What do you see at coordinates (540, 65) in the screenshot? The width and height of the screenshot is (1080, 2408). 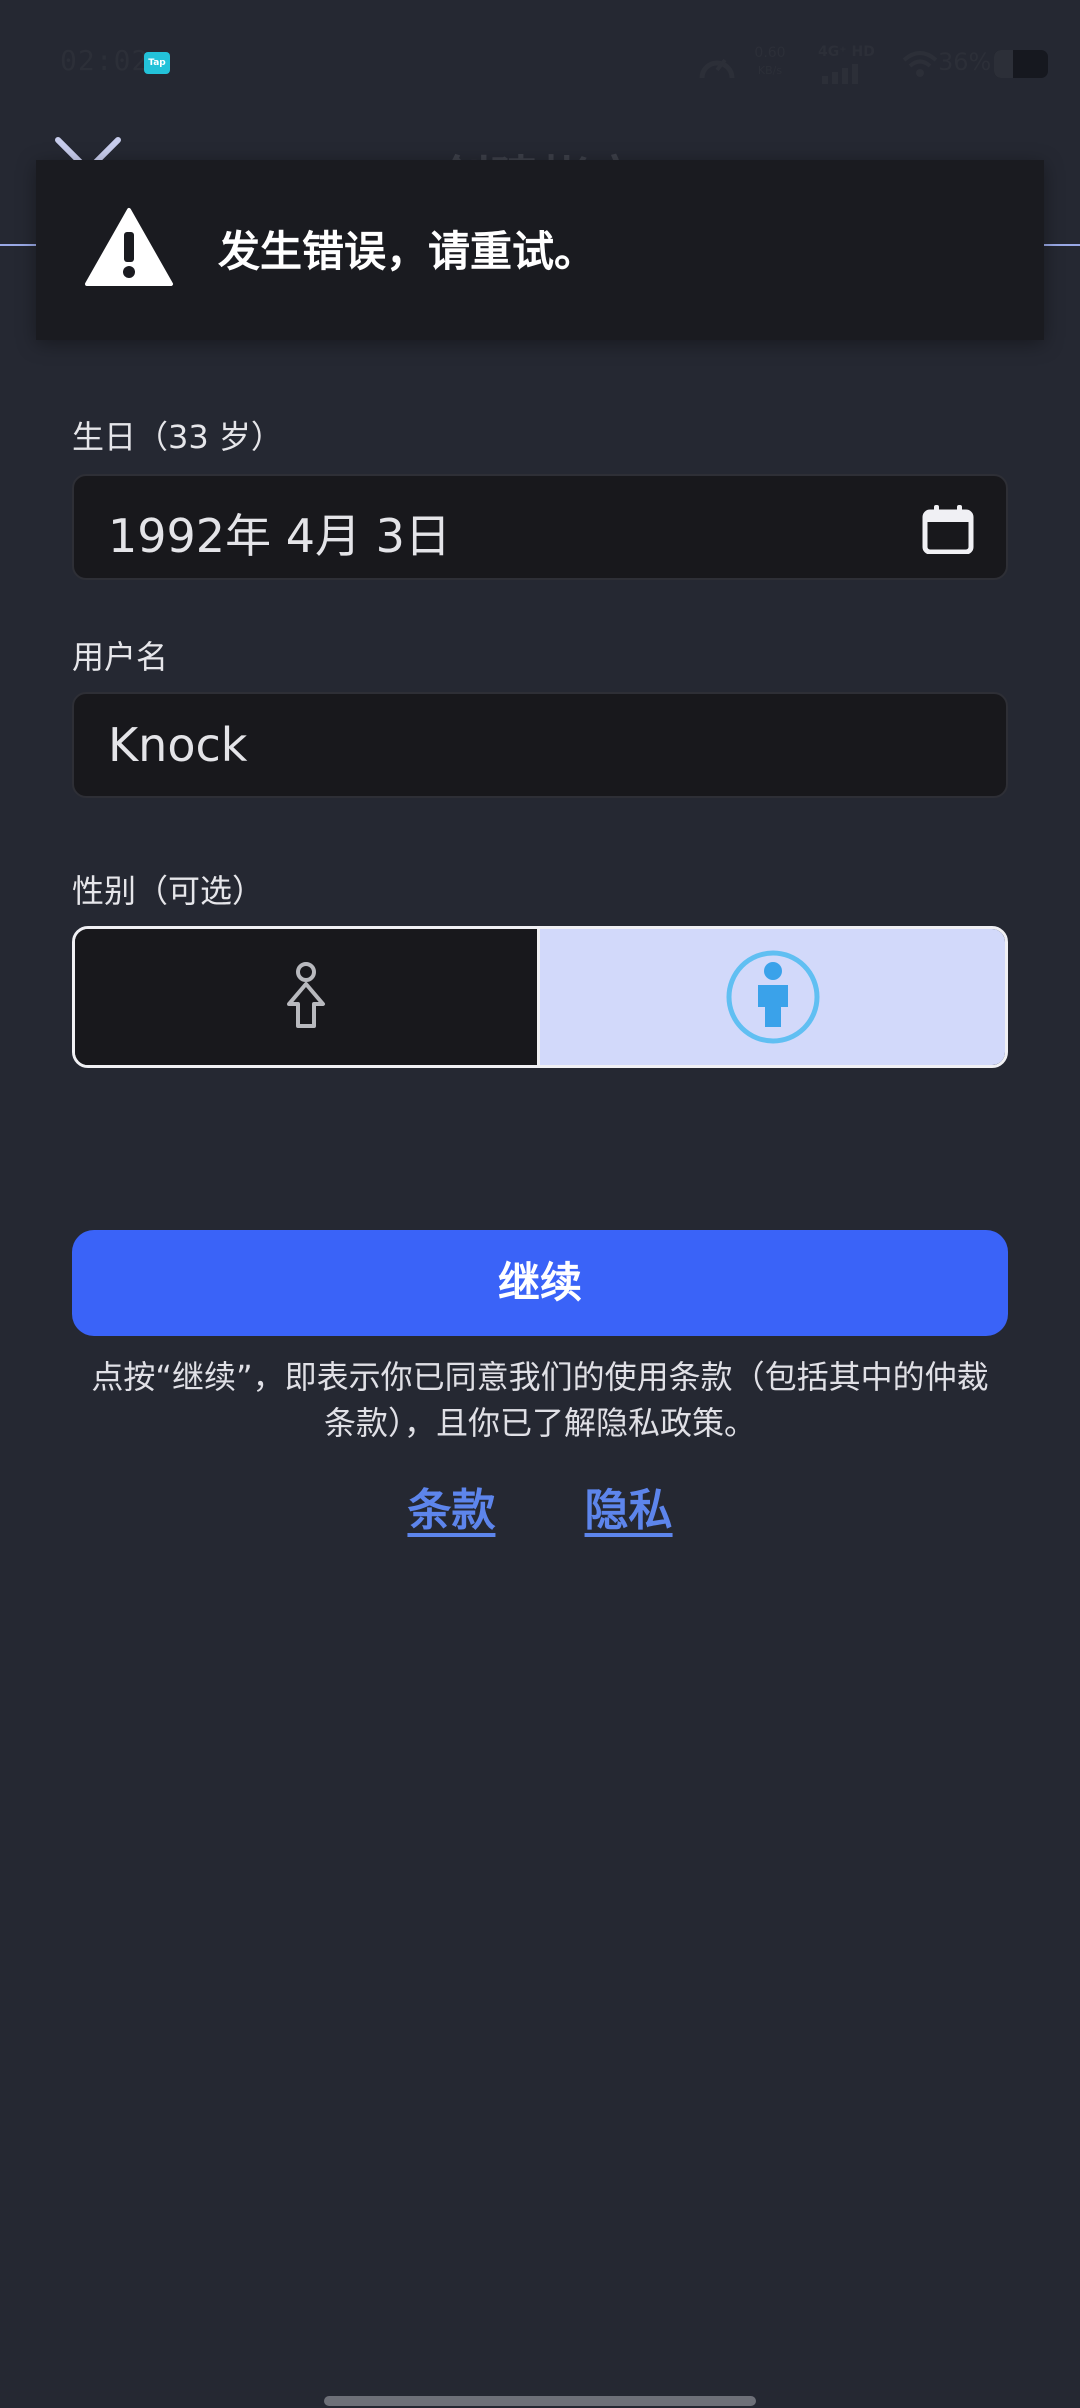 I see `status-bar: 02:02 Tap 0.60 KB/s 4G⁺ HD 36%` at bounding box center [540, 65].